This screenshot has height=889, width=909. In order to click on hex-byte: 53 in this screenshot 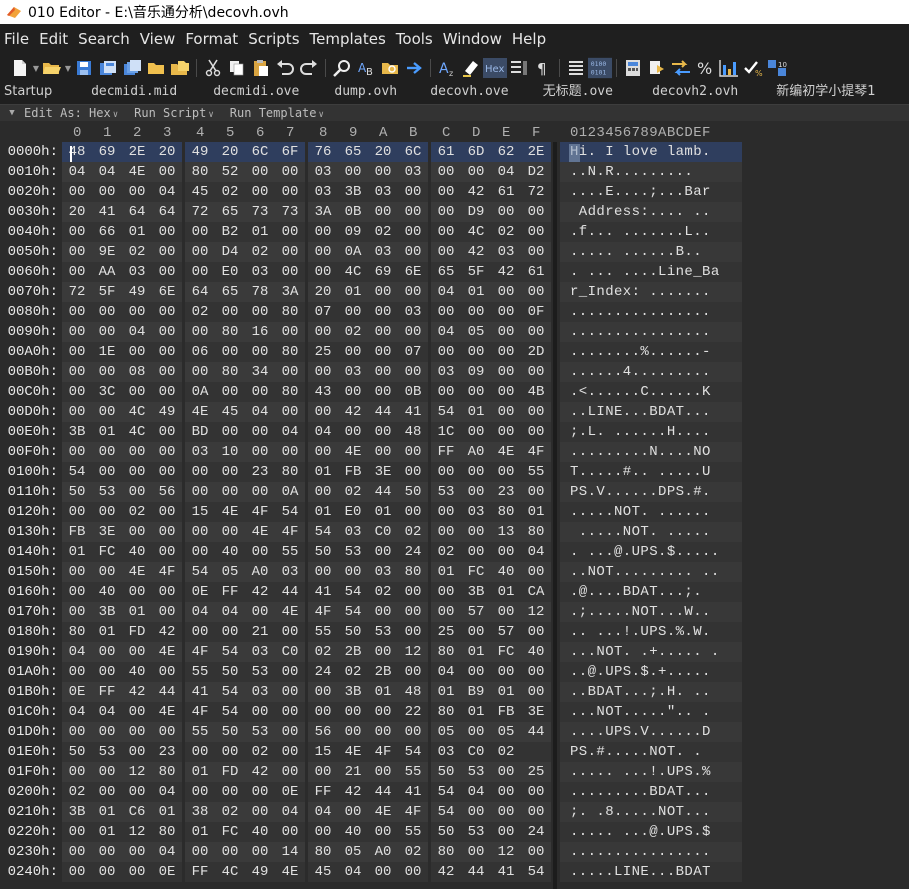, I will do `click(446, 492)`.